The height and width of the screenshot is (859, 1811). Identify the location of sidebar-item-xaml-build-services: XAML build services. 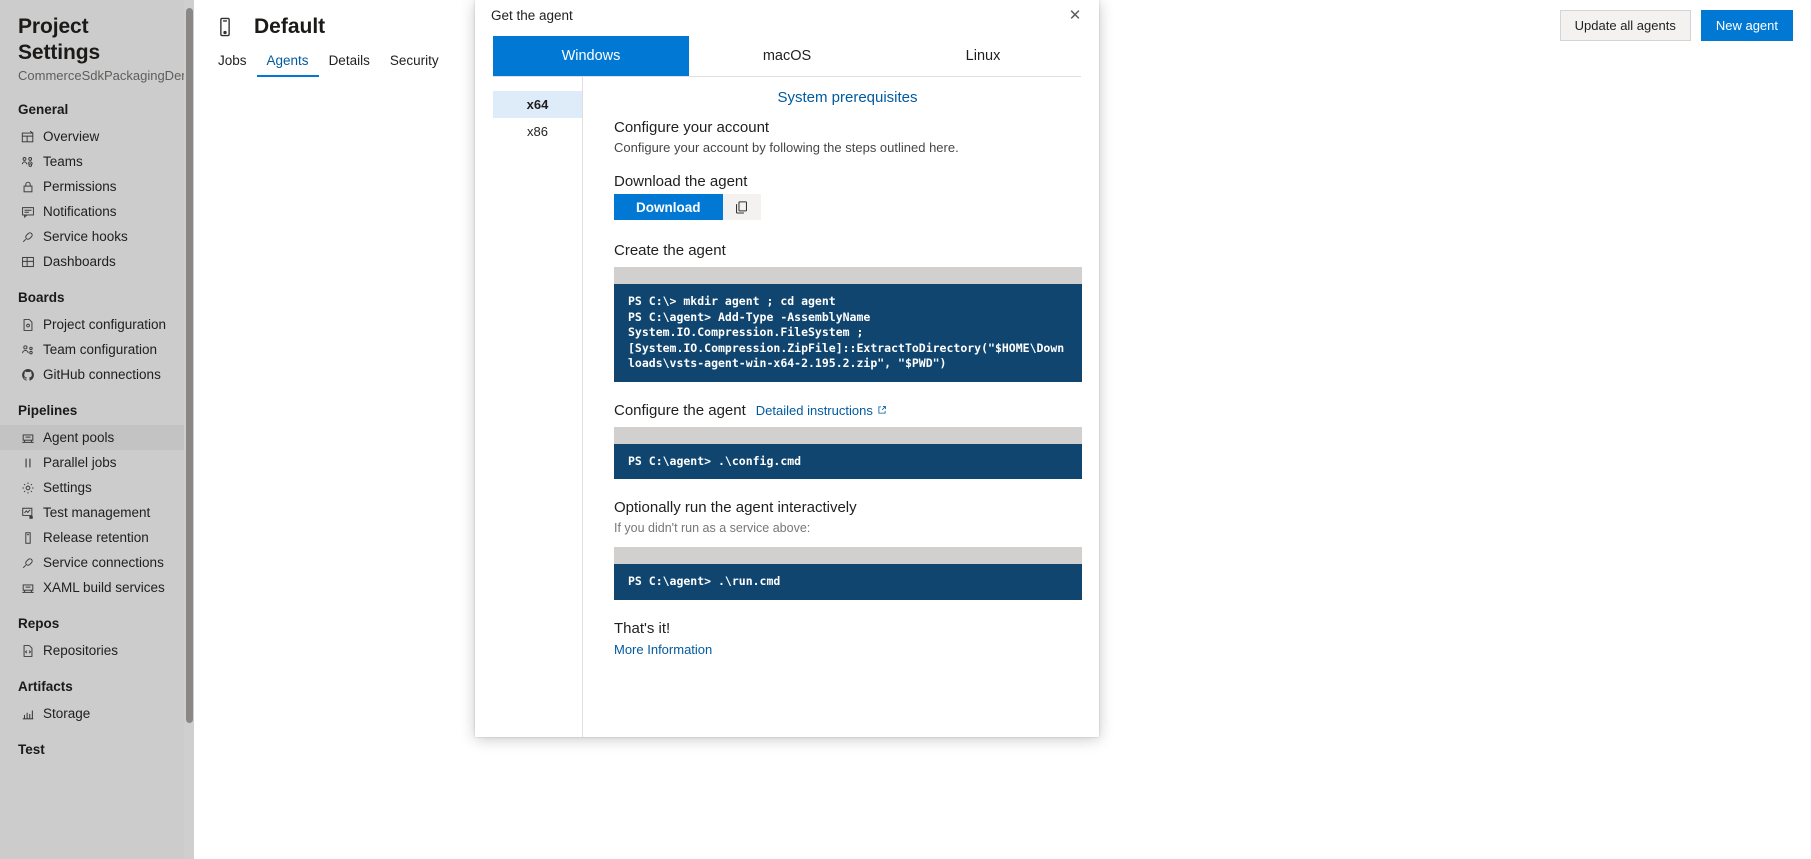
(97, 587).